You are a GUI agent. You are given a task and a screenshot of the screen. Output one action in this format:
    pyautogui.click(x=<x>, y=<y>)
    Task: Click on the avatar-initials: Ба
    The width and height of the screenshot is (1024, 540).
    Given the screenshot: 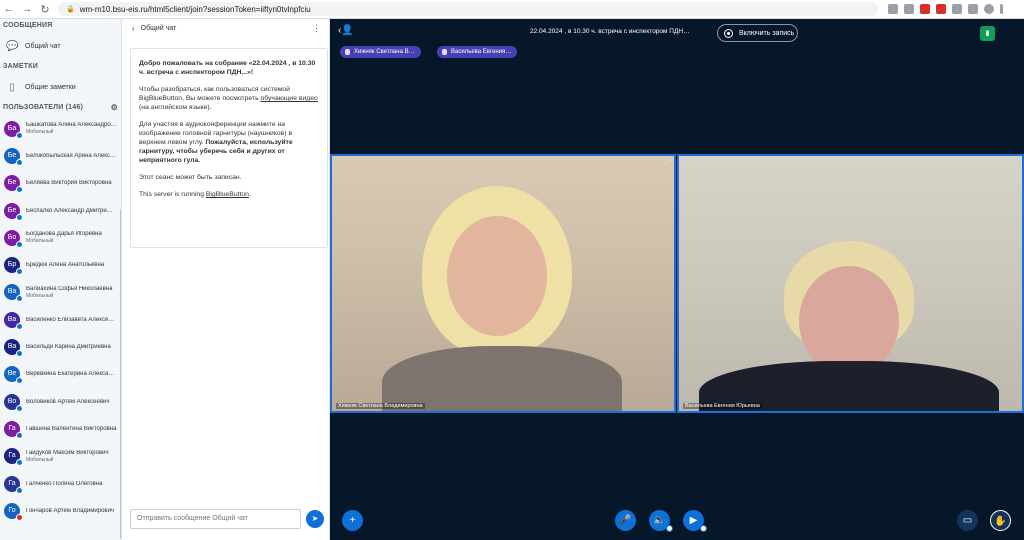 What is the action you would take?
    pyautogui.click(x=12, y=128)
    